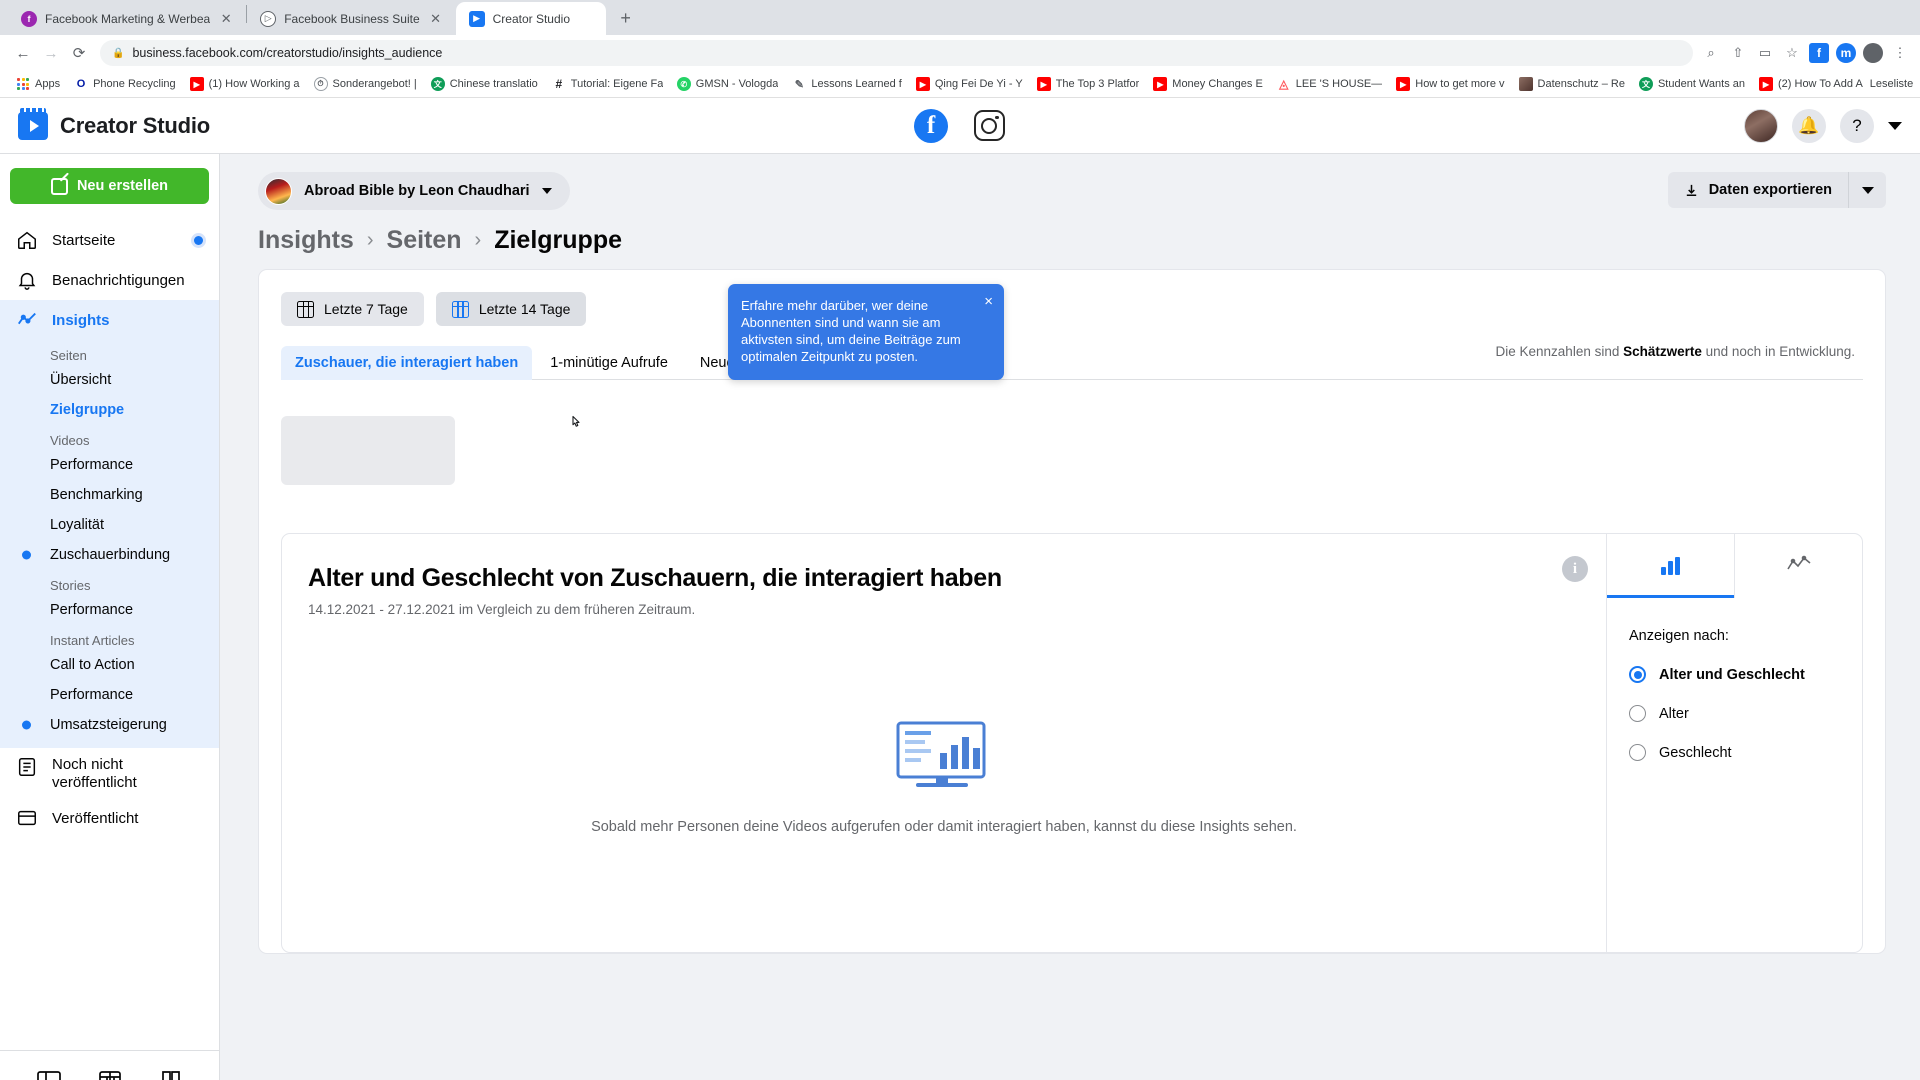  I want to click on avatar, so click(1761, 125).